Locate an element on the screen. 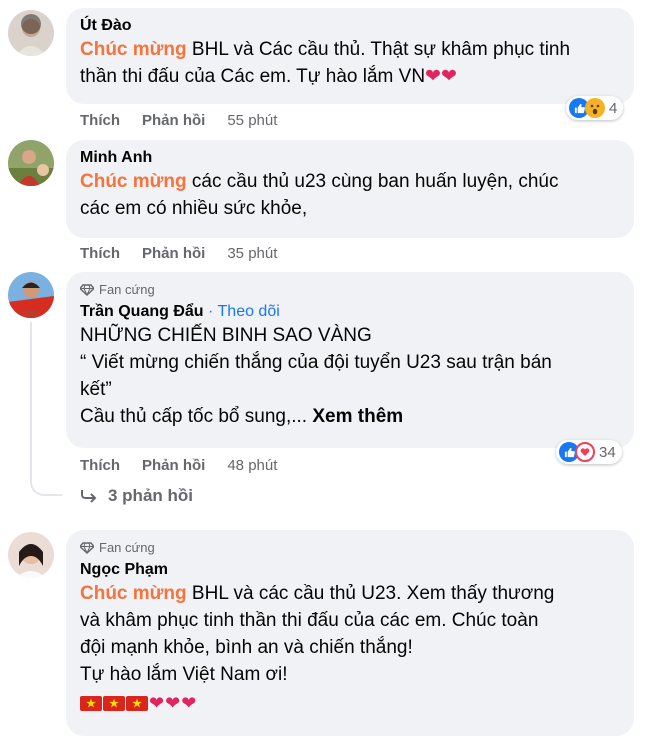 Image resolution: width=660 pixels, height=739 pixels. wow-reaction-icon is located at coordinates (595, 108).